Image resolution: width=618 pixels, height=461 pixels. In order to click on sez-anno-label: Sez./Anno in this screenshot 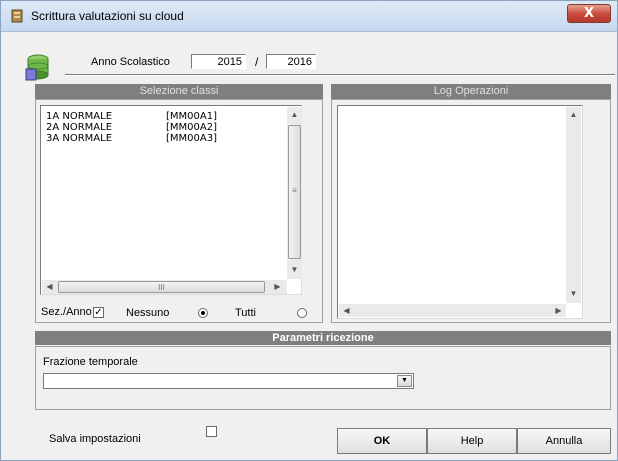, I will do `click(66, 312)`.